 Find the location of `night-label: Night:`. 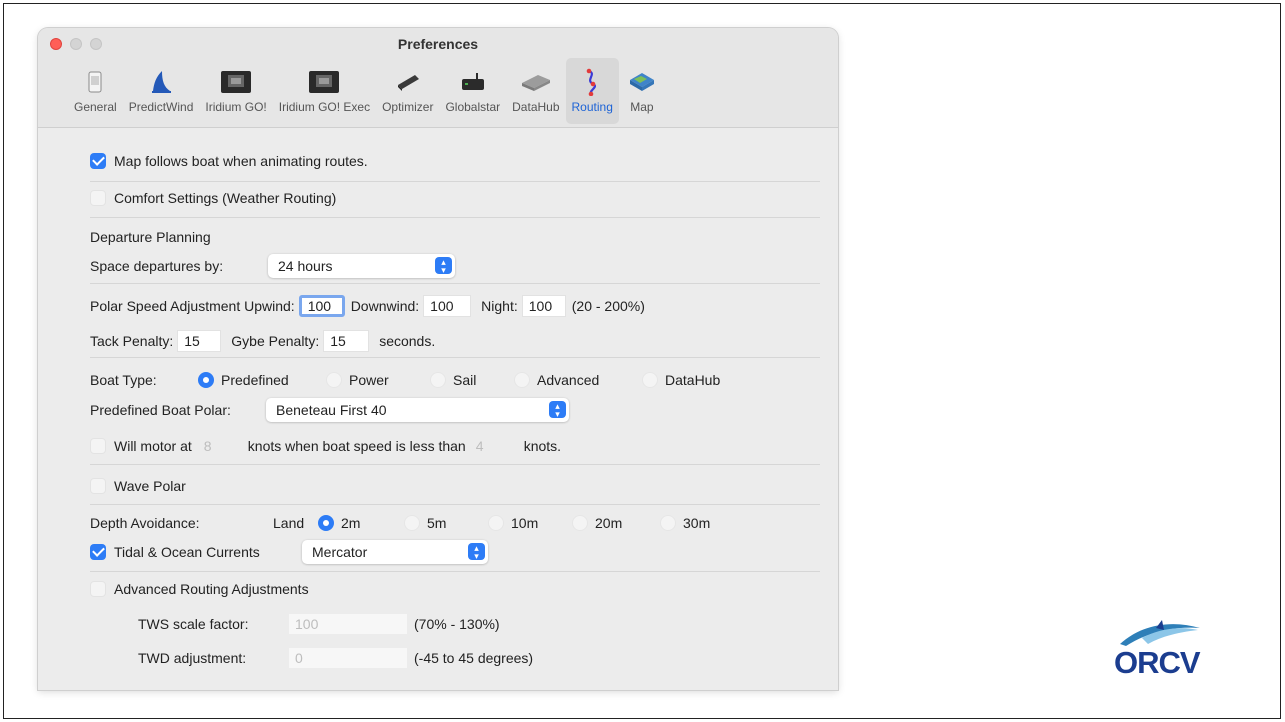

night-label: Night: is located at coordinates (499, 306).